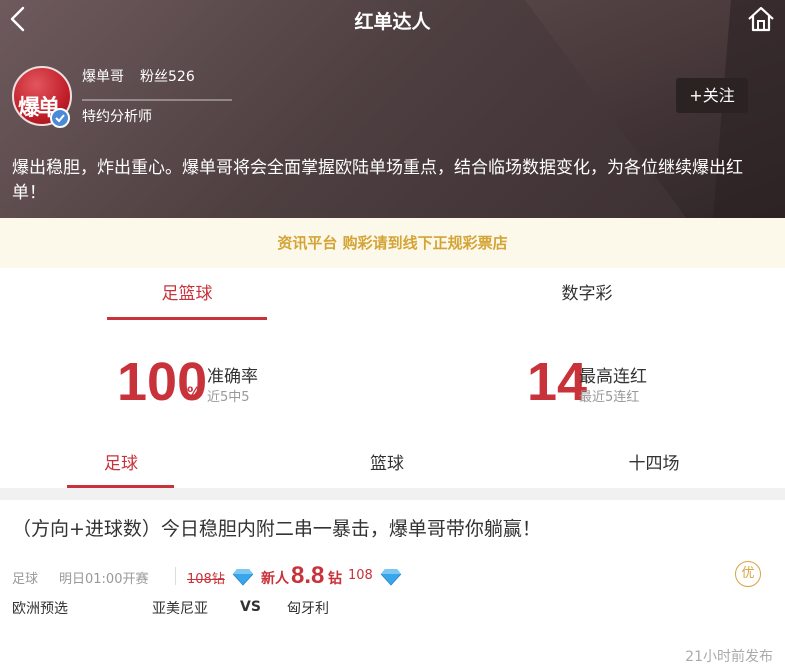 This screenshot has height=671, width=785. What do you see at coordinates (308, 575) in the screenshot?
I see `new-price: 8.8` at bounding box center [308, 575].